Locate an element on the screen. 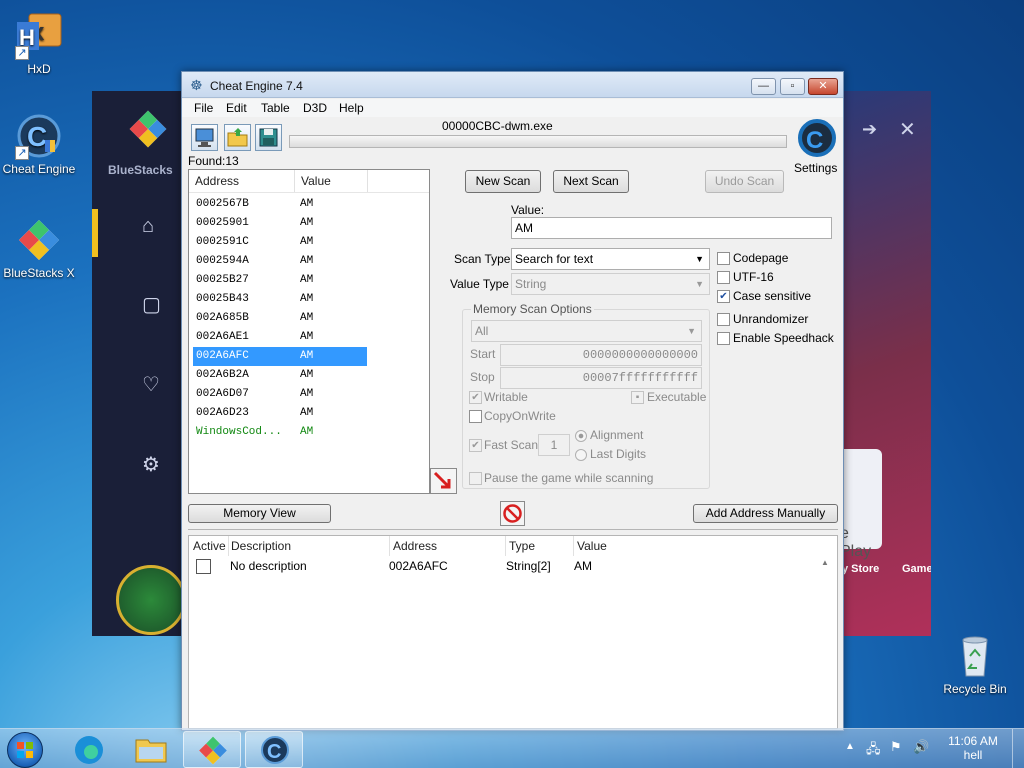 Image resolution: width=1024 pixels, height=768 pixels. copy-on-write-checkbox is located at coordinates (475, 416).